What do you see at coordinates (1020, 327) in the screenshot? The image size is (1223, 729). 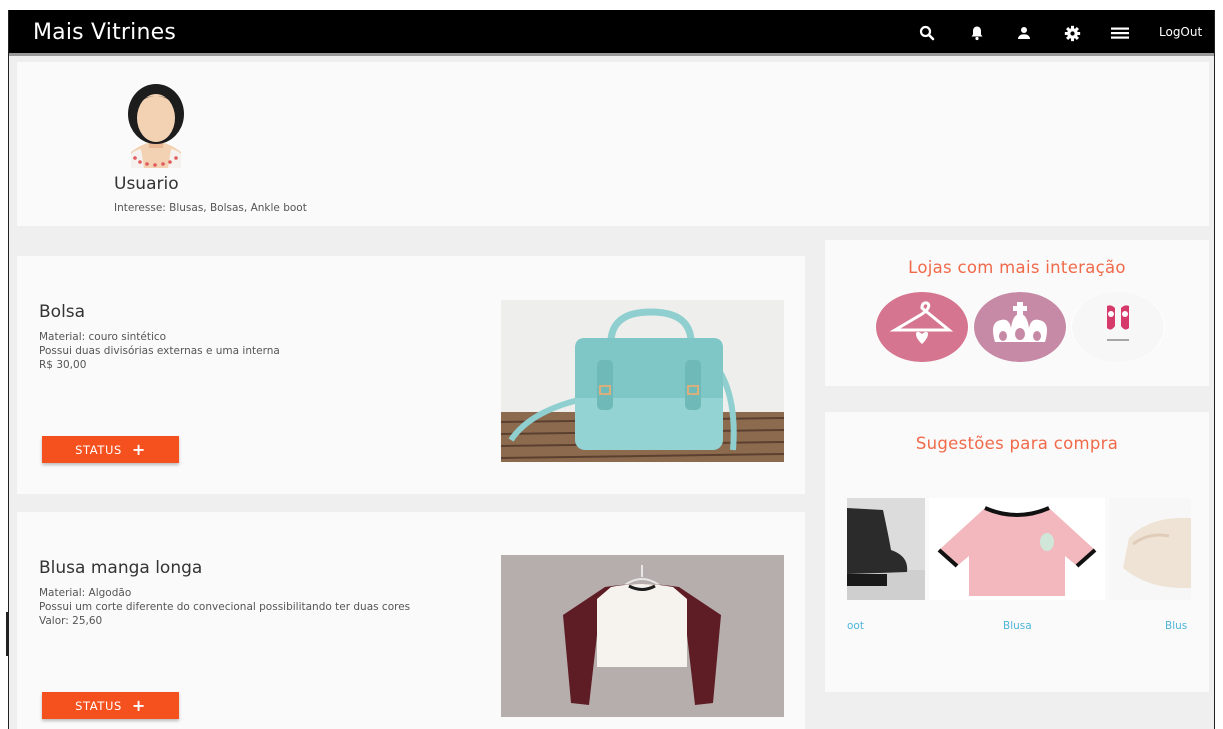 I see `store-logo-crown` at bounding box center [1020, 327].